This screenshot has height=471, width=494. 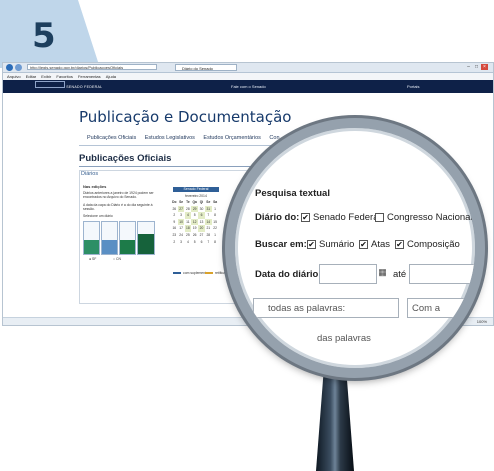 I want to click on contact-link: Fale com o Senado, so click(x=248, y=86).